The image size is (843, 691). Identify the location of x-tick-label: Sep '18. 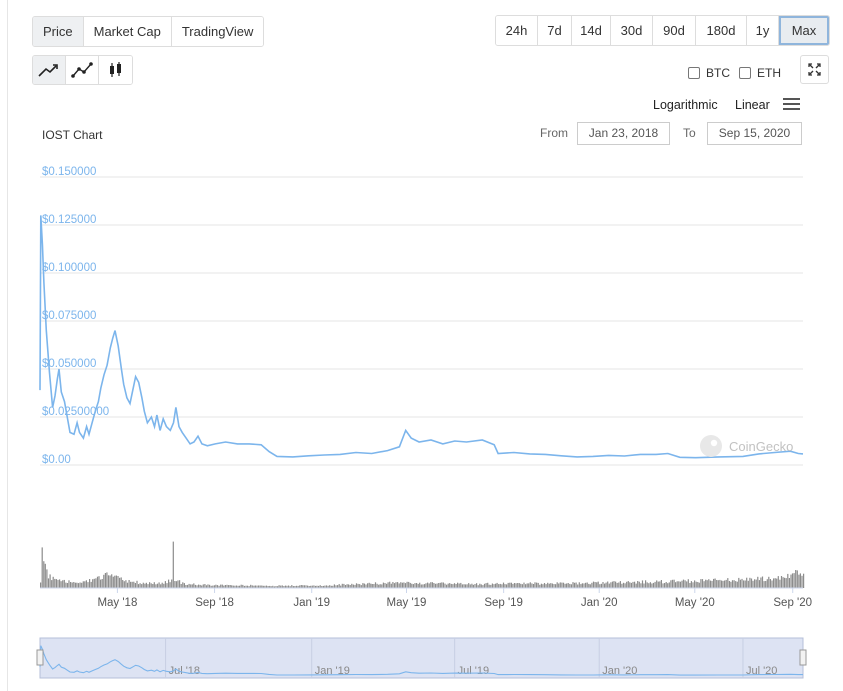
(214, 603).